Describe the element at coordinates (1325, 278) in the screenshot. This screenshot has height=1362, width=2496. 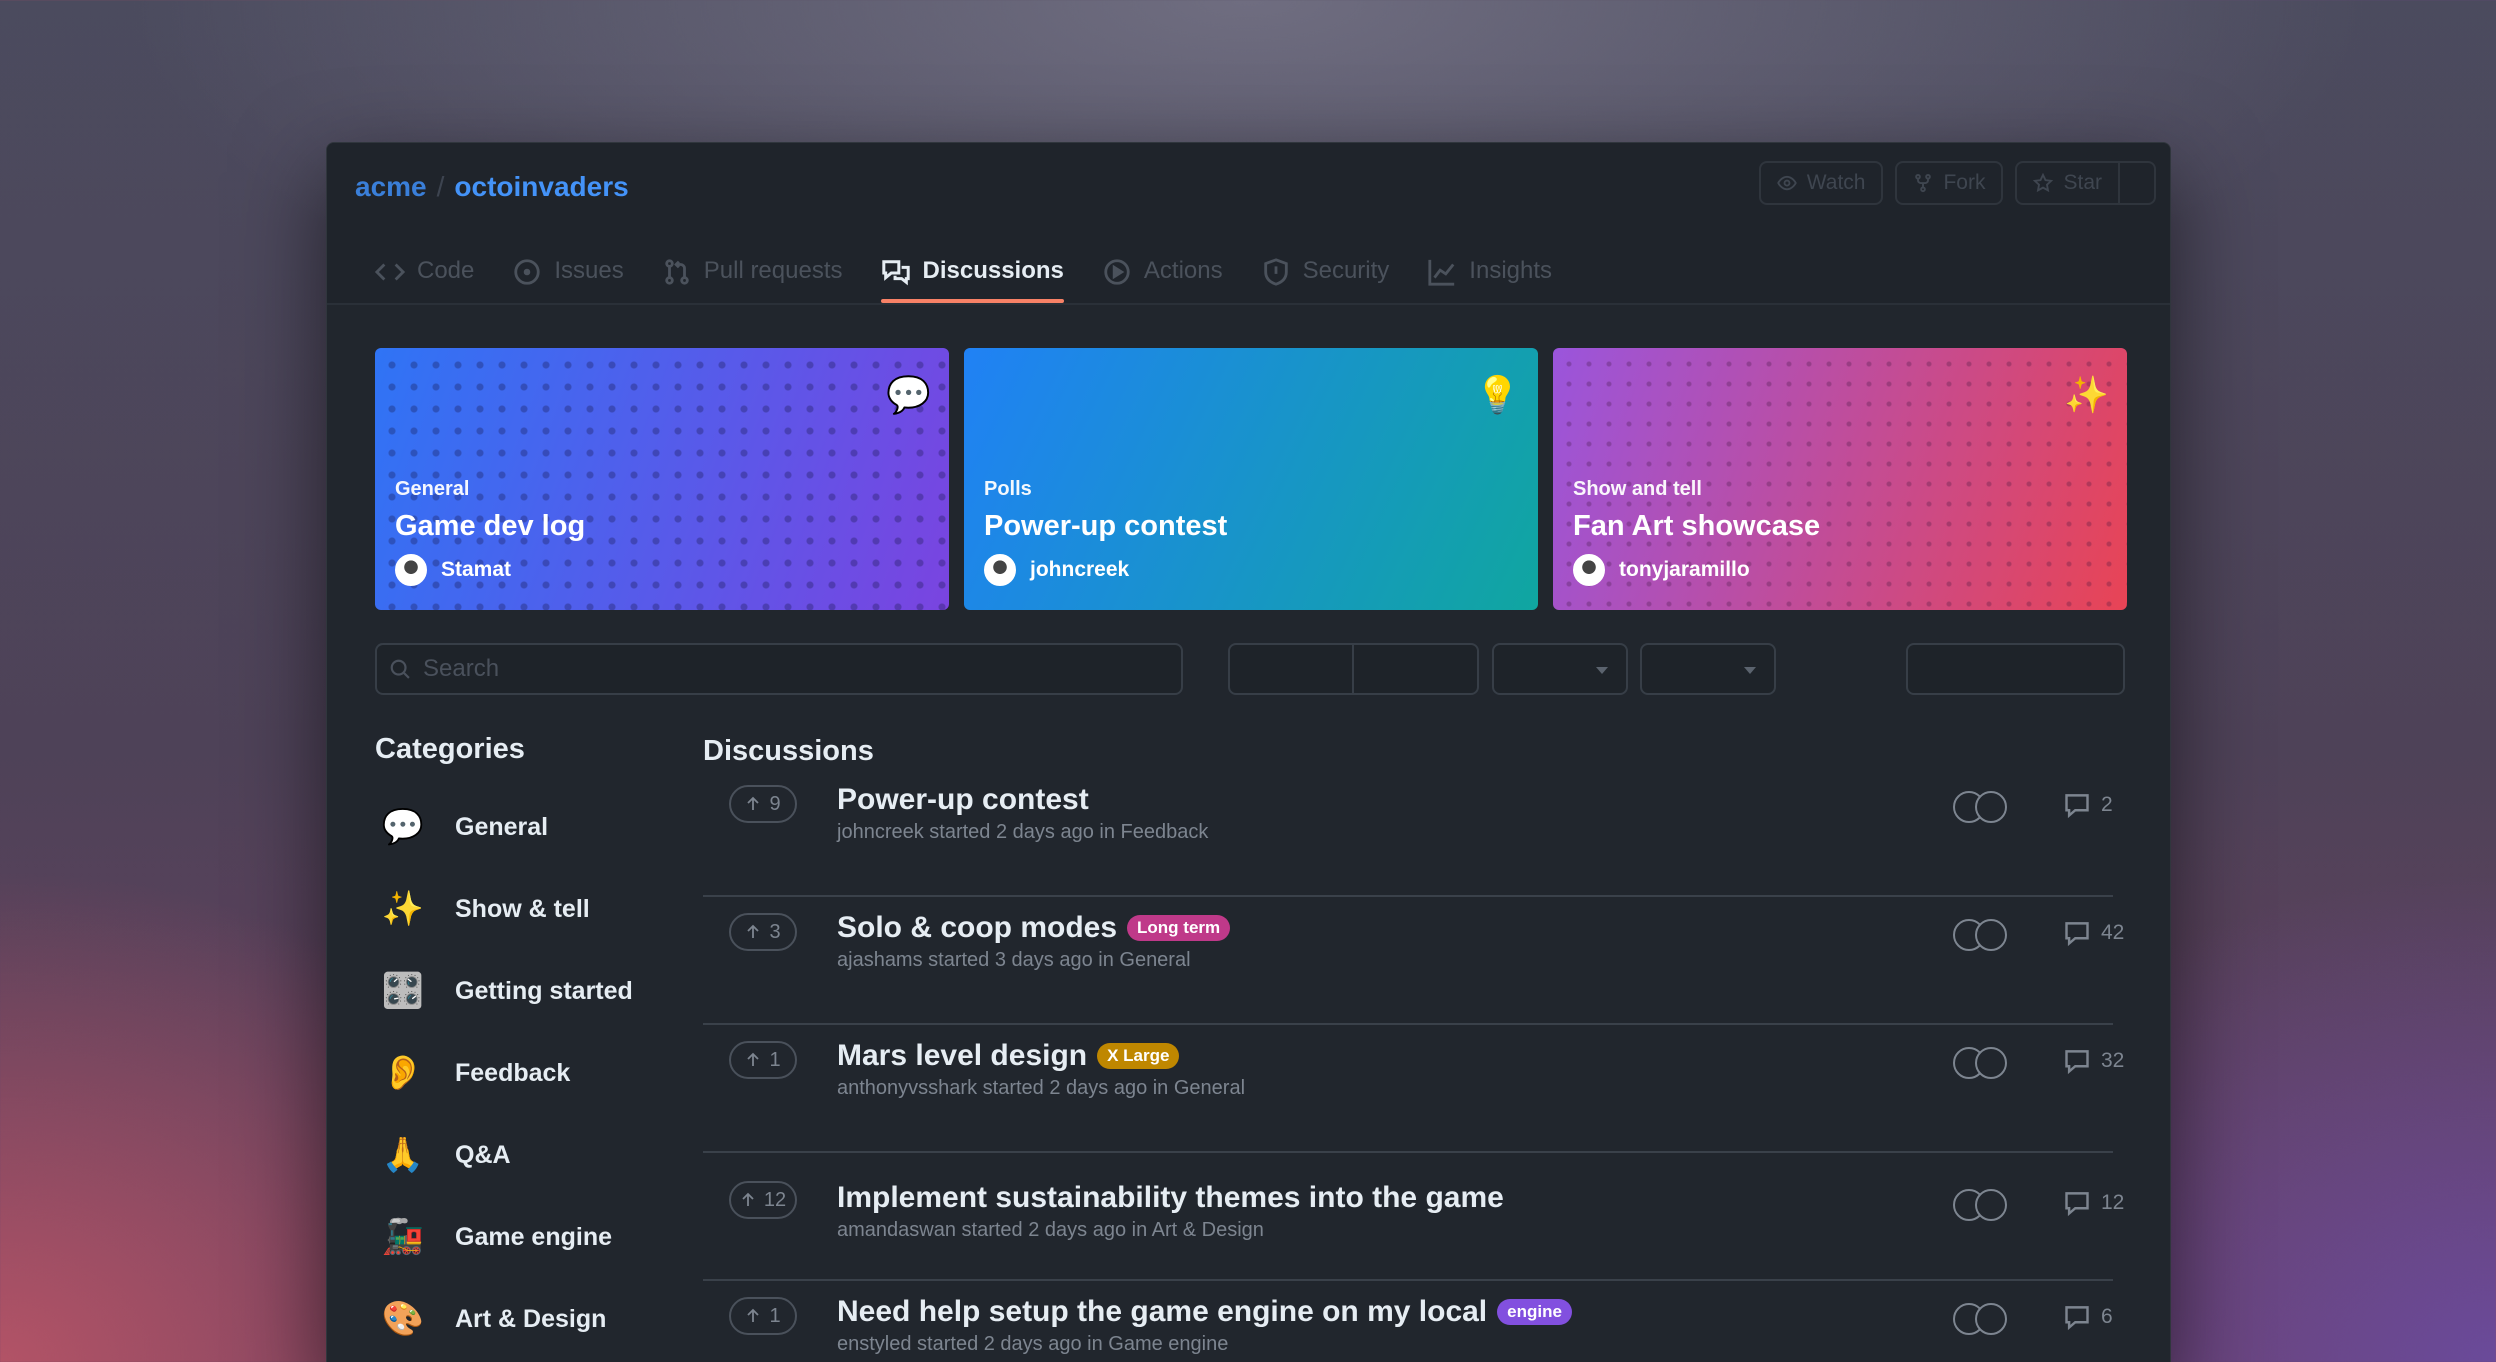
I see `tab-security: Security` at that location.